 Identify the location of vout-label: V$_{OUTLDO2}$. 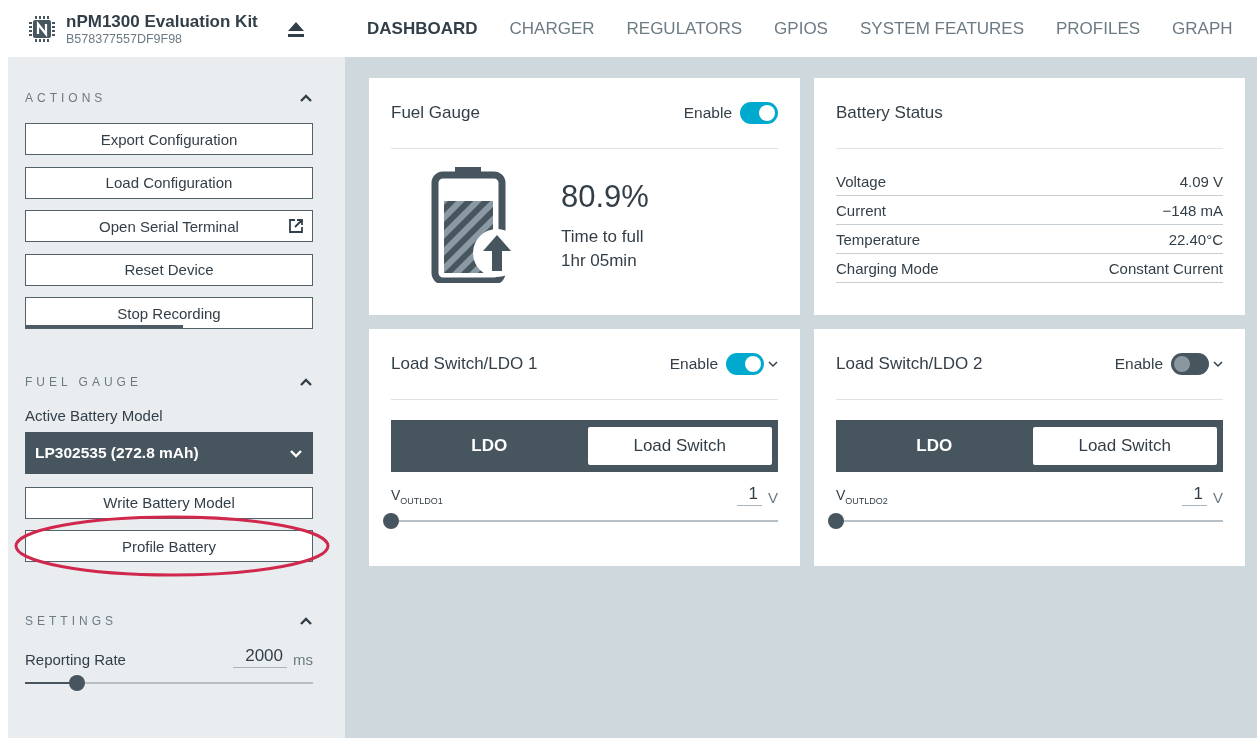
(862, 496).